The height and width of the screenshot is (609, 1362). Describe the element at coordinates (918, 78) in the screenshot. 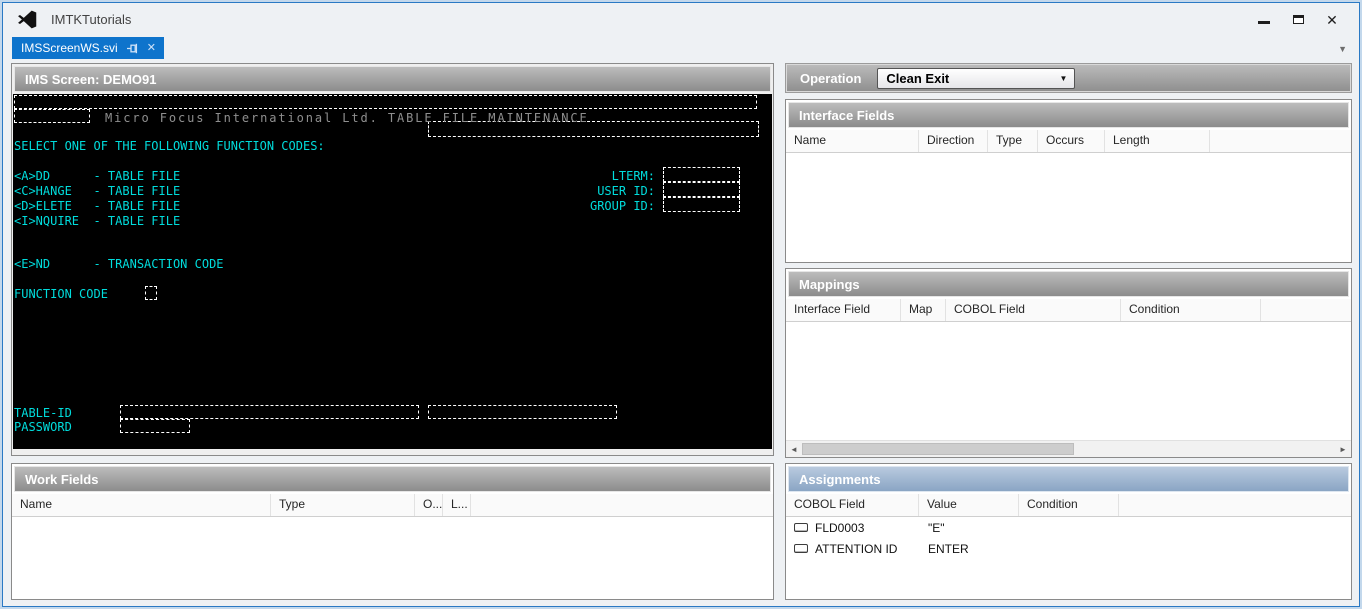

I see `operation-selected-value: Clean Exit` at that location.